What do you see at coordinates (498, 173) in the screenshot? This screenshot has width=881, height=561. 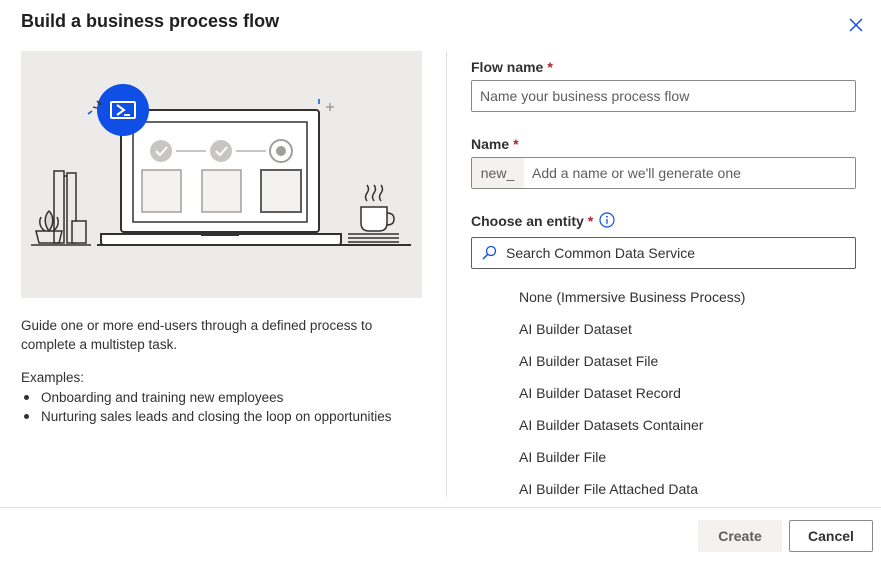 I see `name-prefix: new_` at bounding box center [498, 173].